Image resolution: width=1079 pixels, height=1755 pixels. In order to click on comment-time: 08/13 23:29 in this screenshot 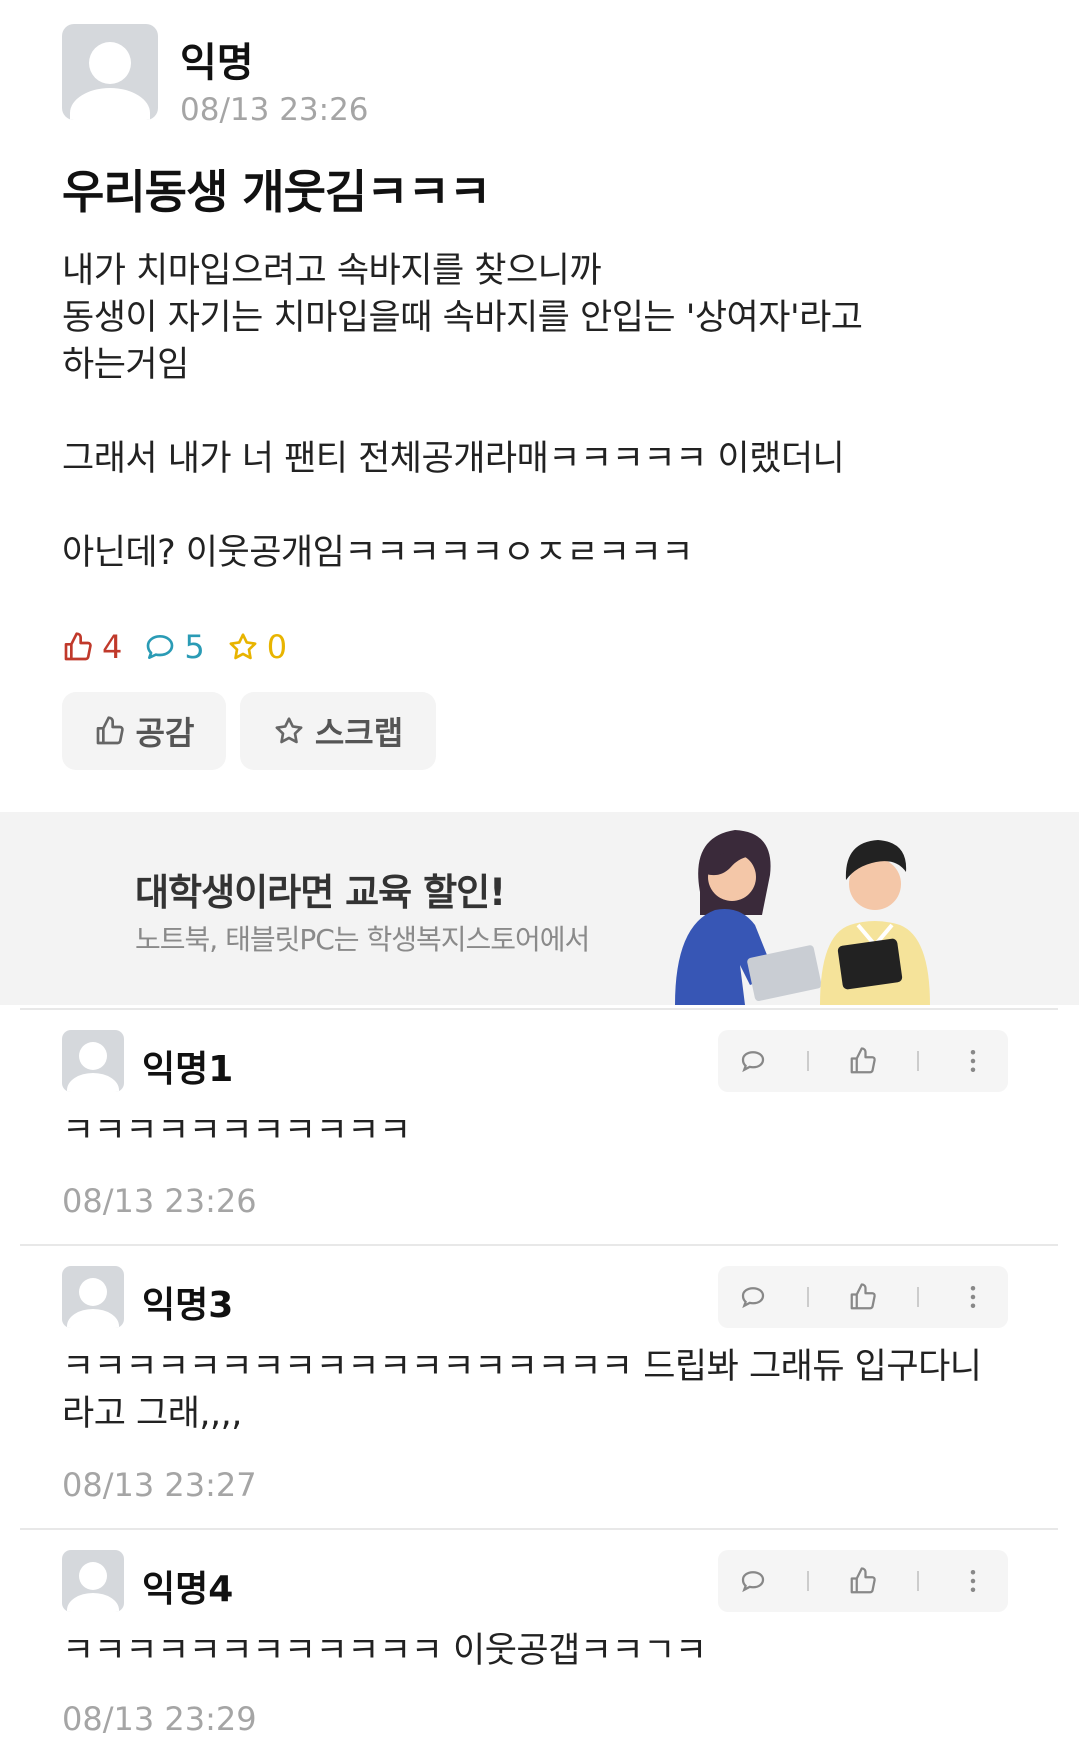, I will do `click(159, 1719)`.